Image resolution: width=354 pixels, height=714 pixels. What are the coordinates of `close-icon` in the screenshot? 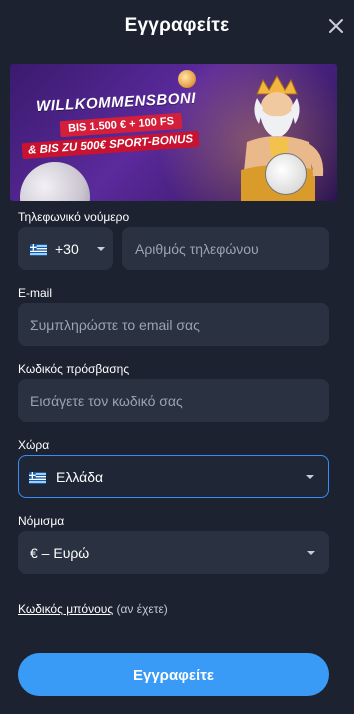 It's located at (336, 26).